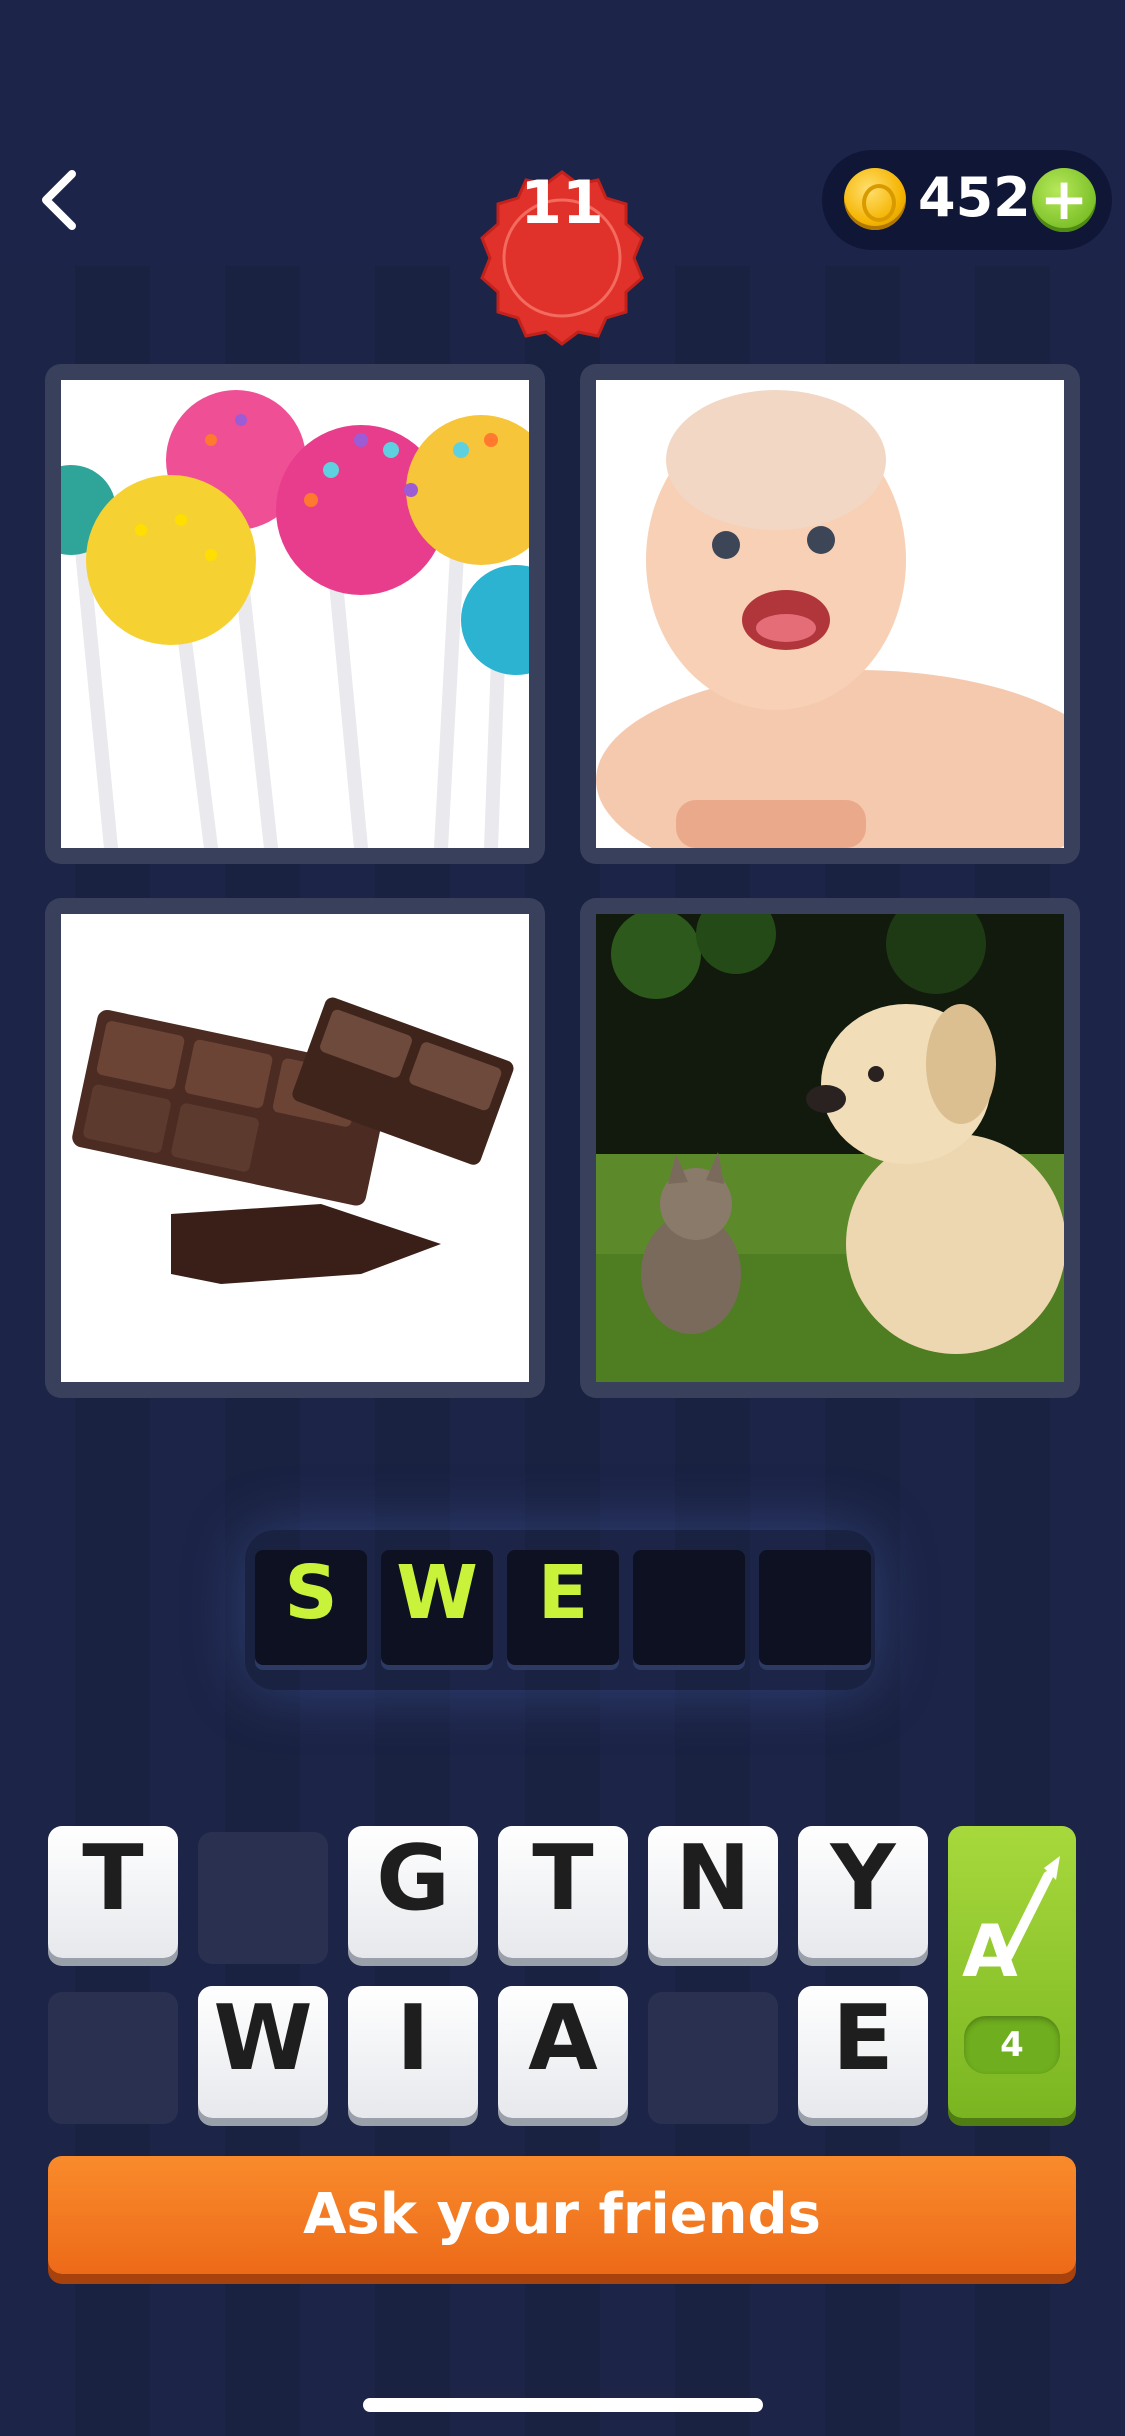 The width and height of the screenshot is (1125, 2436). I want to click on puppy-kitten-image, so click(830, 1148).